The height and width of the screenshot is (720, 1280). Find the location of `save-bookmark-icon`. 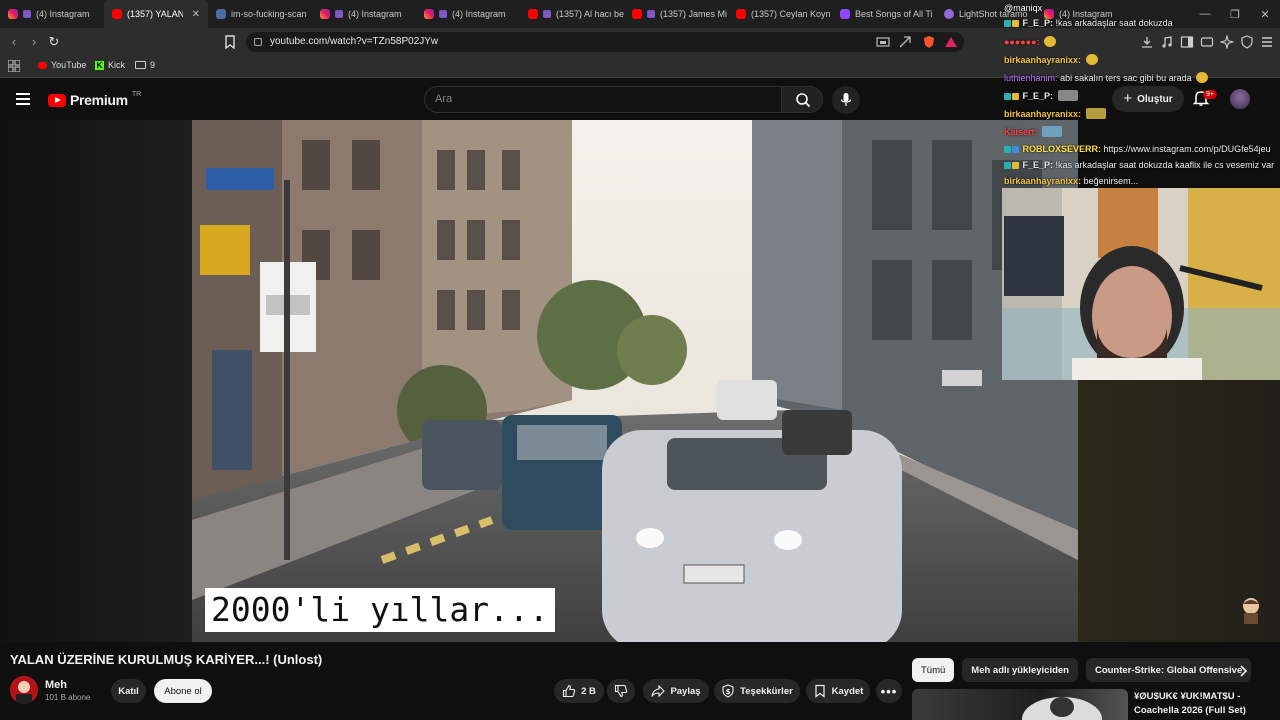

save-bookmark-icon is located at coordinates (820, 691).